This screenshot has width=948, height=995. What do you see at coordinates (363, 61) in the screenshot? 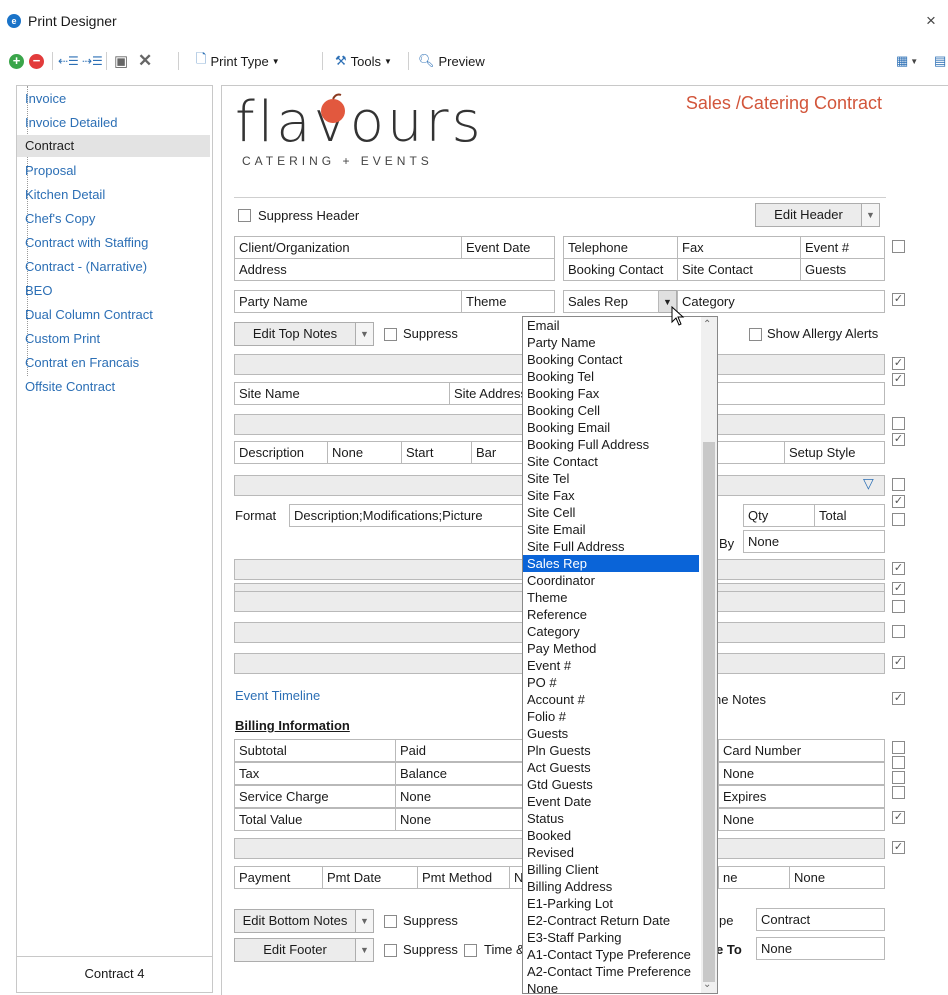
I see `tools-menu: ⚒ Tools ▼` at bounding box center [363, 61].